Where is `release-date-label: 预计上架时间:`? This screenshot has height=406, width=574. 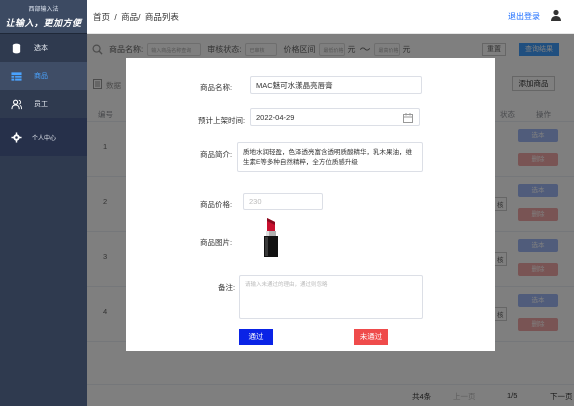
release-date-label: 预计上架时间: is located at coordinates (222, 120).